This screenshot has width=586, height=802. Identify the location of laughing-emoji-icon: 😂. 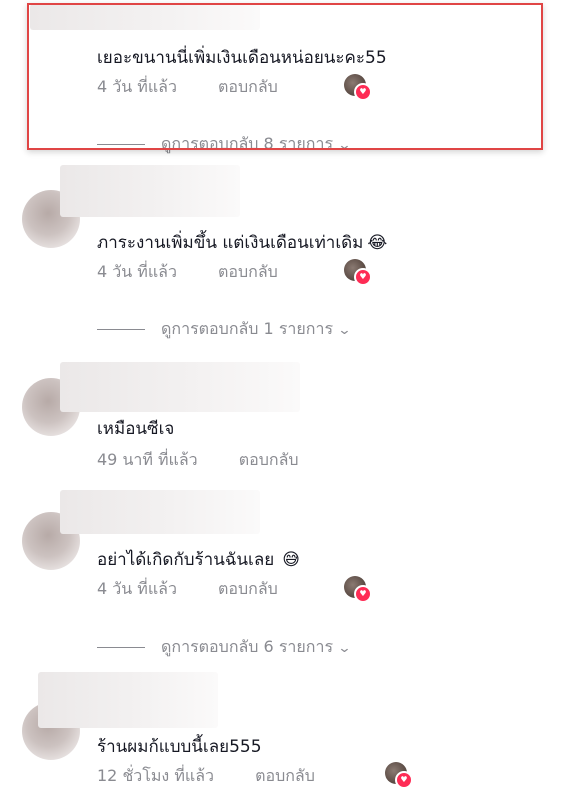
(377, 243).